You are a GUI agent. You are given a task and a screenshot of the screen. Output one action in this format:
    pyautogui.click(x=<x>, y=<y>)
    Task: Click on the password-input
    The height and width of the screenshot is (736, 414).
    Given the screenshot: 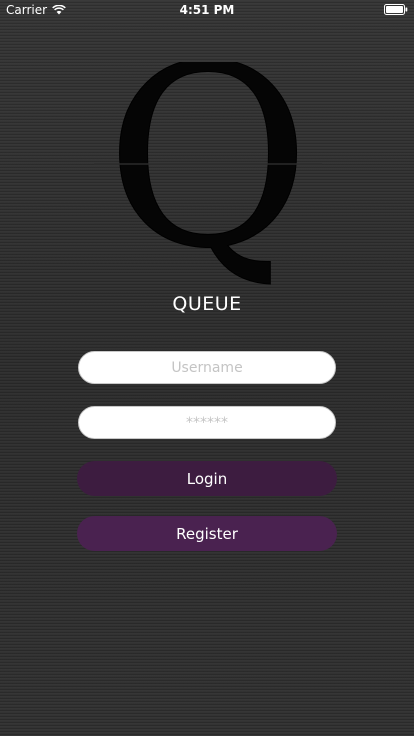 What is the action you would take?
    pyautogui.click(x=207, y=422)
    